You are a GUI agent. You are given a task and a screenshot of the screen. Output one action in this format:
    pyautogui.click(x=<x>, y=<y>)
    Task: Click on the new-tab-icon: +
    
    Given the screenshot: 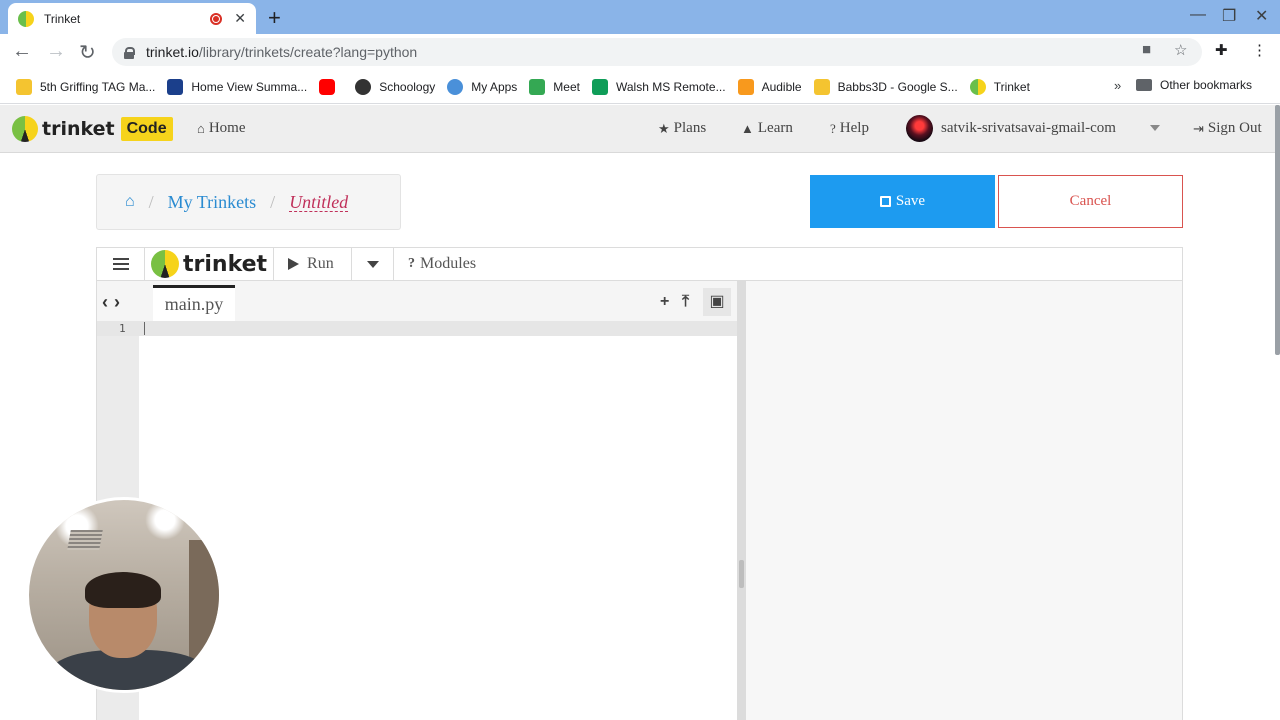 What is the action you would take?
    pyautogui.click(x=274, y=18)
    